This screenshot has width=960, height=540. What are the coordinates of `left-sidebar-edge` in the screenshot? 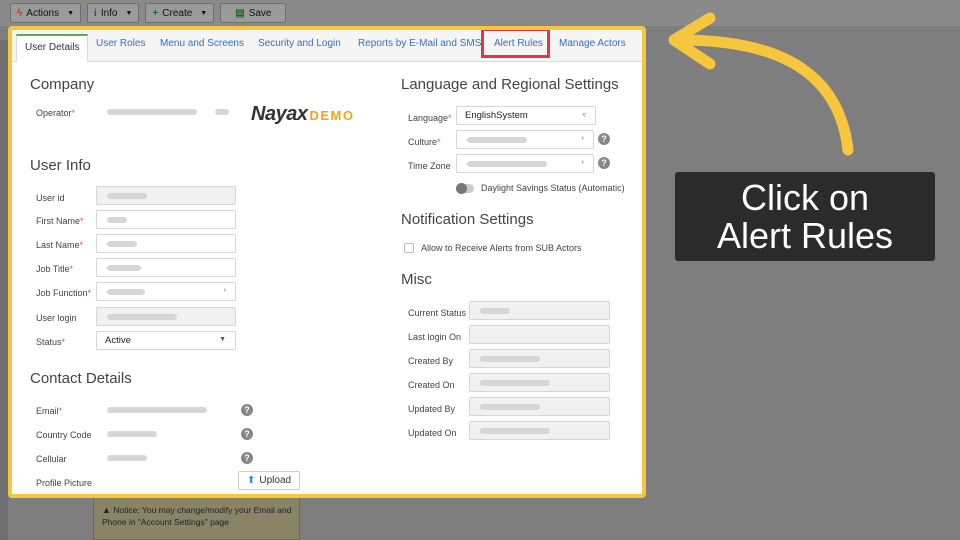 It's located at (4, 290).